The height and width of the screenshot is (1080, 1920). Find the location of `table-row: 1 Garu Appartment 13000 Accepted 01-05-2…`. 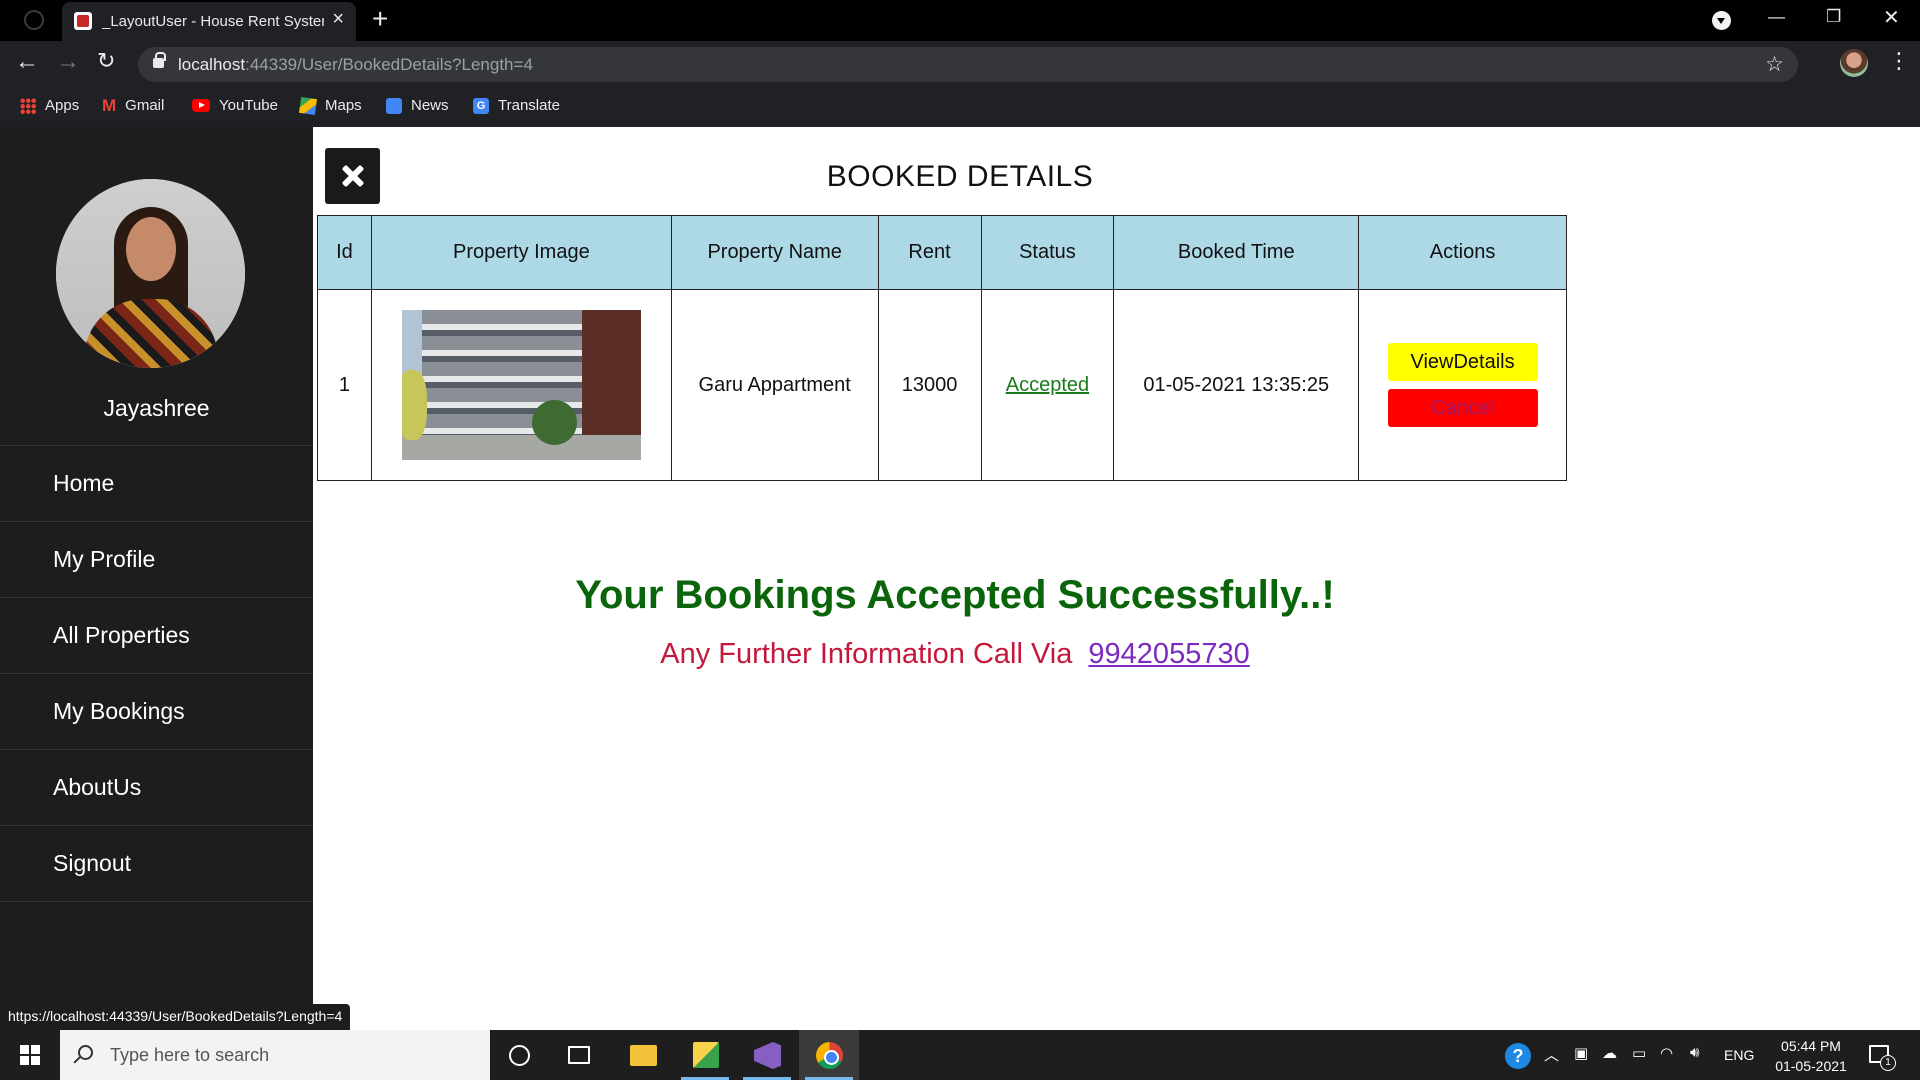

table-row: 1 Garu Appartment 13000 Accepted 01-05-2… is located at coordinates (942, 385).